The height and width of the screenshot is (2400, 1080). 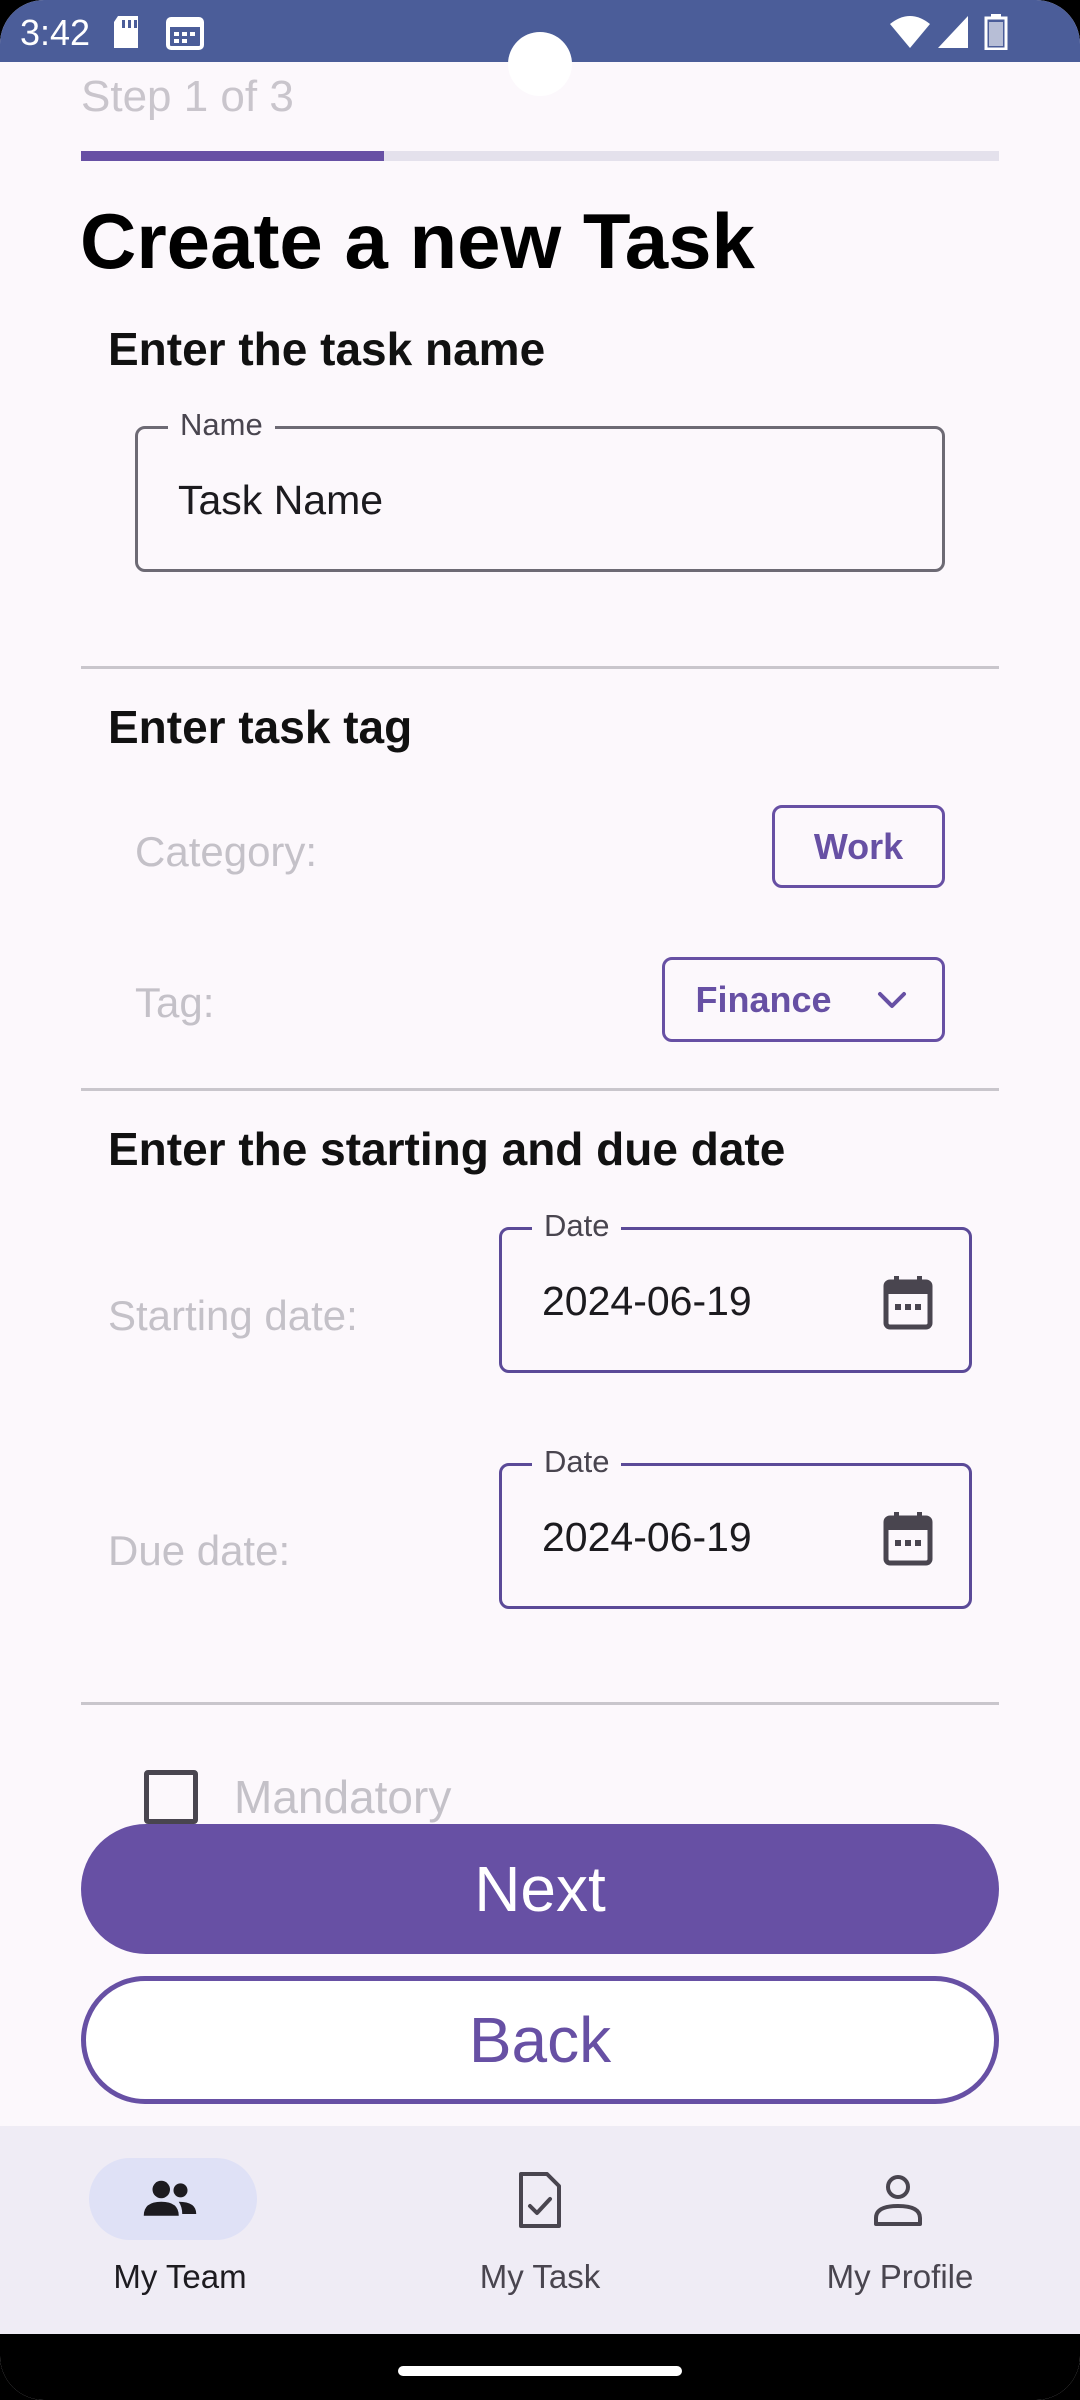 I want to click on back-button: Back, so click(x=540, y=2040).